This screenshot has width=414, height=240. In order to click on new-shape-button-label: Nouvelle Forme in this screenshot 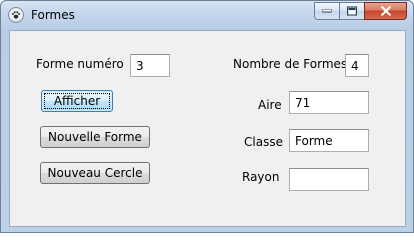, I will do `click(95, 137)`.